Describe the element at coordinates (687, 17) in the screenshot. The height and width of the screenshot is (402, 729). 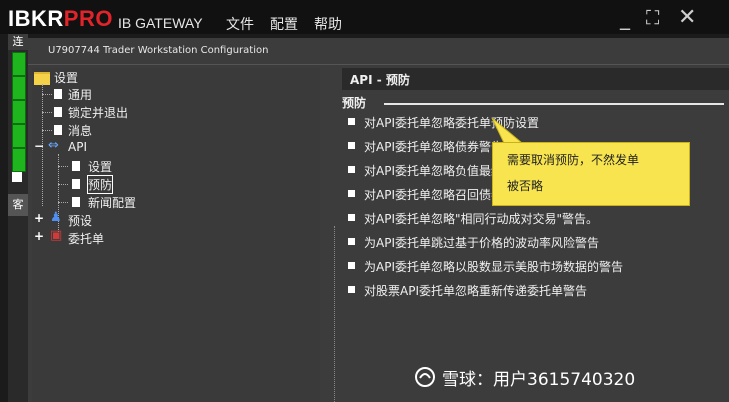
I see `close-icon: ✕` at that location.